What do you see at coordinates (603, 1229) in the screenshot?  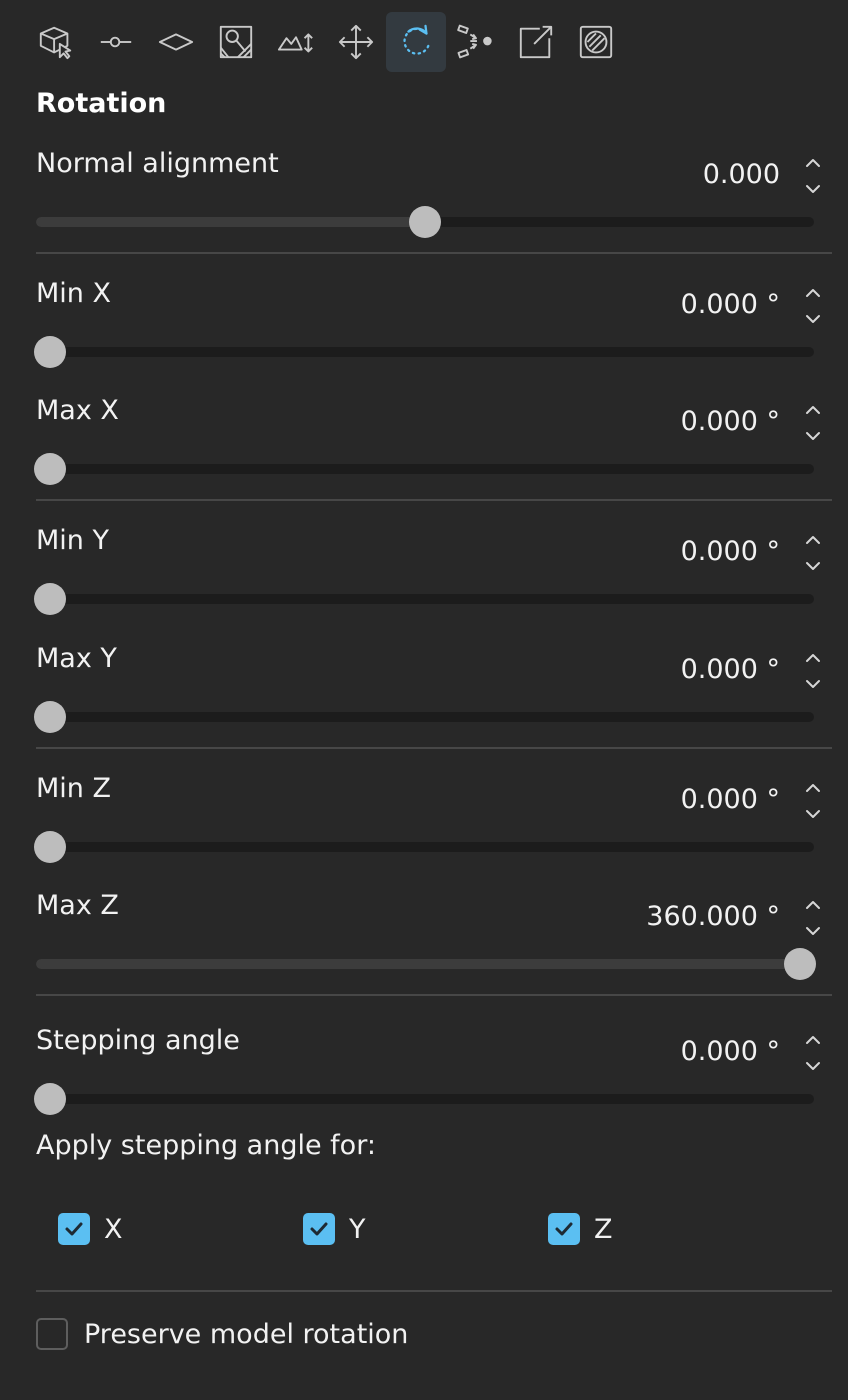 I see `checkbox-z-label: Z` at bounding box center [603, 1229].